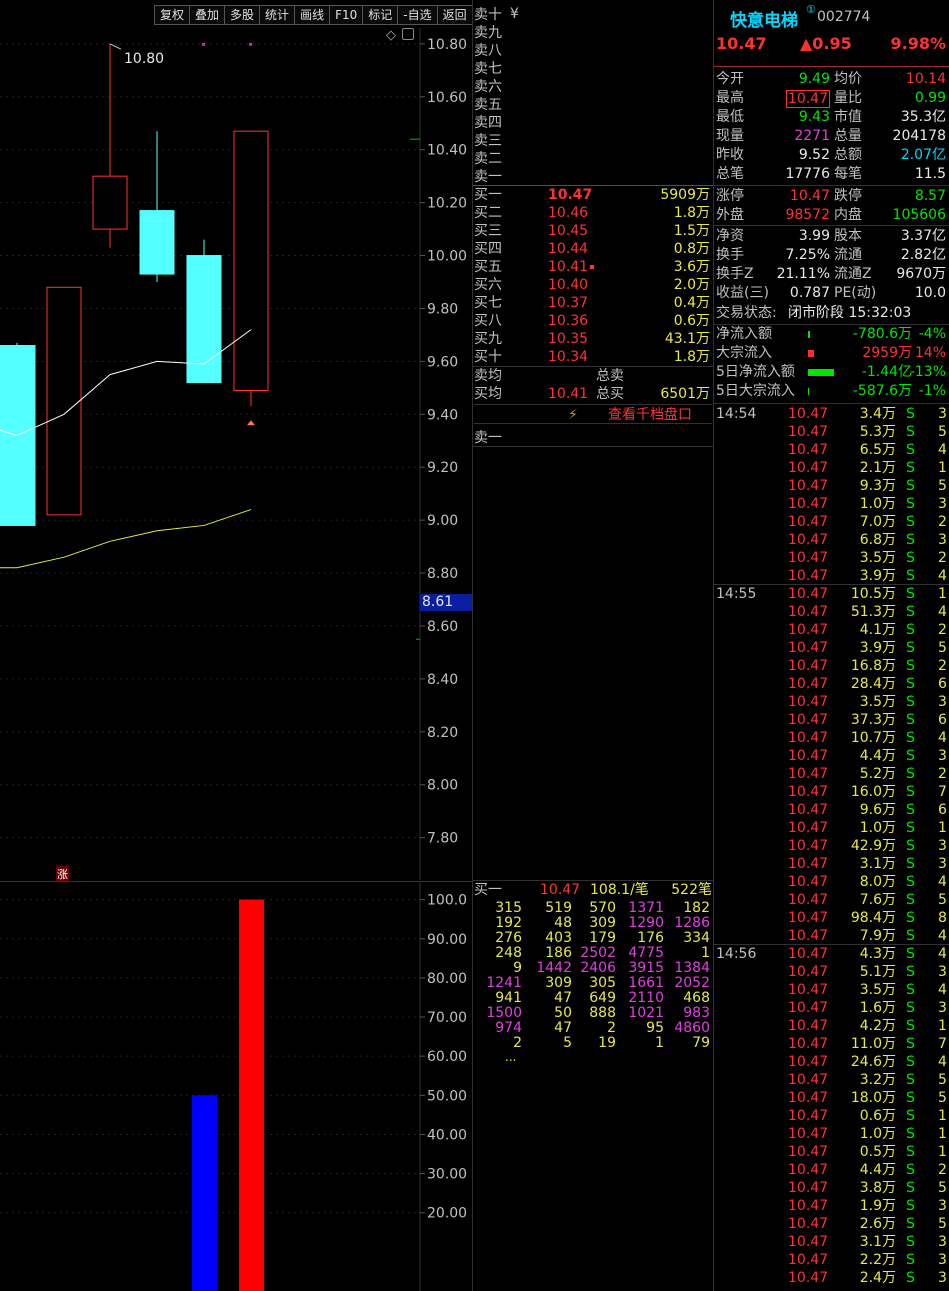 The width and height of the screenshot is (949, 1291). What do you see at coordinates (593, 33) in the screenshot?
I see `sell-level-row: 卖九` at bounding box center [593, 33].